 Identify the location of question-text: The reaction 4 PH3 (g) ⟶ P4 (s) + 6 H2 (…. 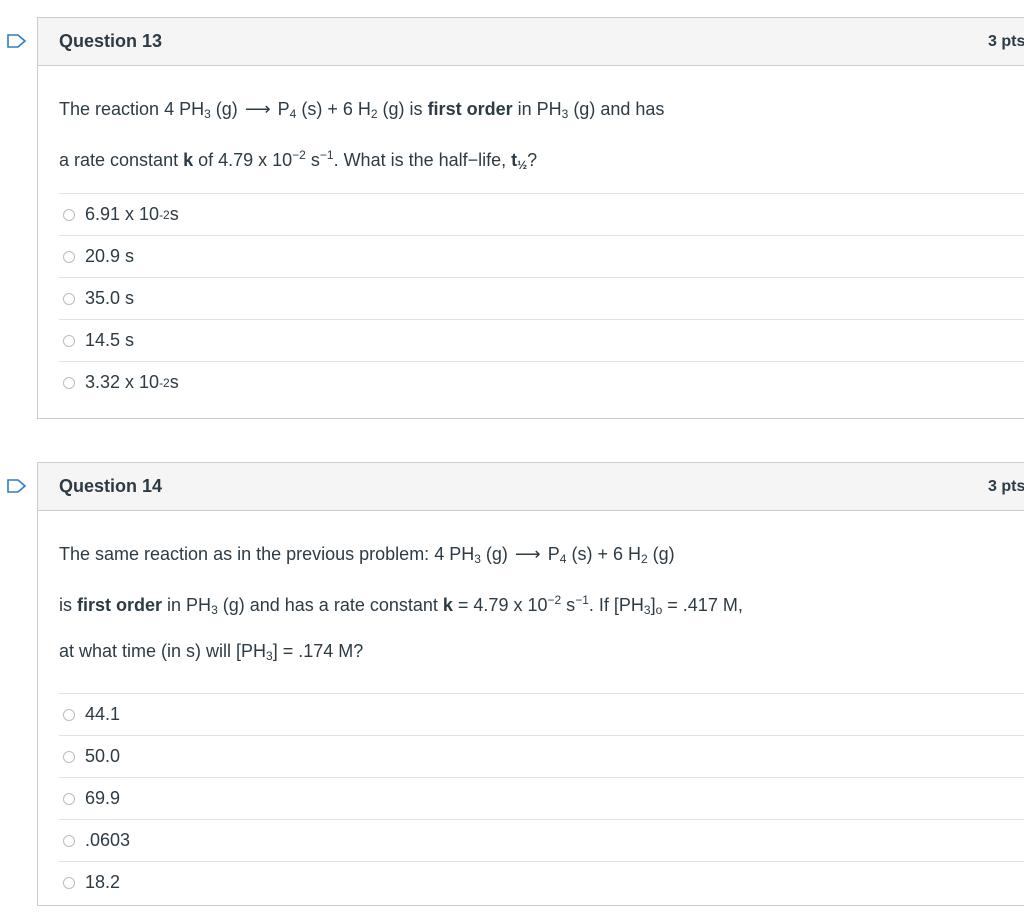
(541, 137).